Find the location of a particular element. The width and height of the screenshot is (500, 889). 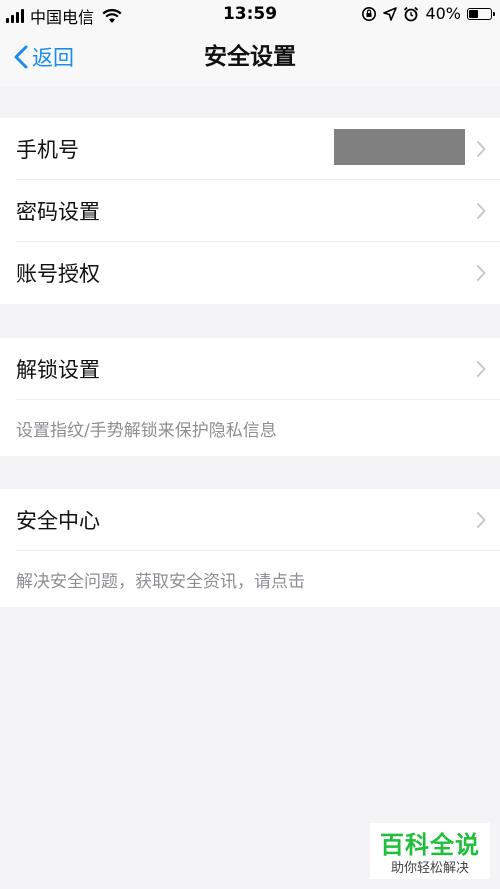

status-bar: 中国电信 13:59 40% is located at coordinates (250, 14).